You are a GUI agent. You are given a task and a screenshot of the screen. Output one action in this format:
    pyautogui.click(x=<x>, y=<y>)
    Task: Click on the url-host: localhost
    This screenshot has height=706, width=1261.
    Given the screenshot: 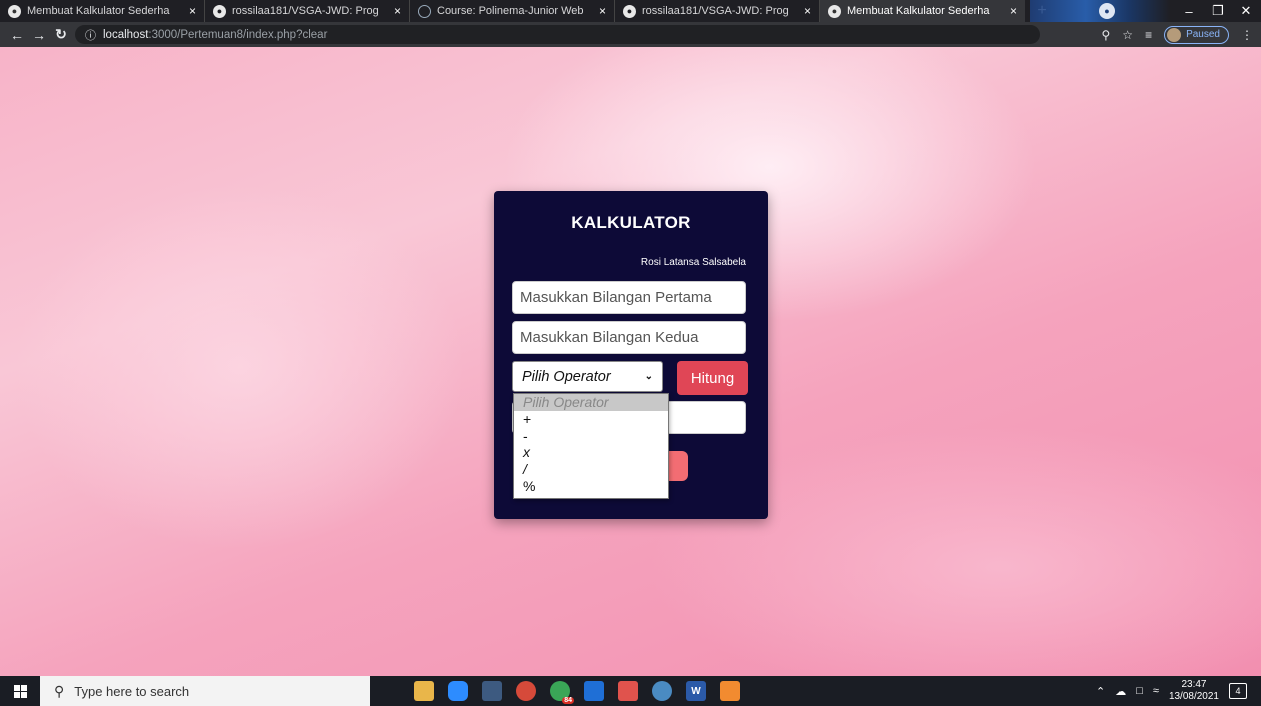 What is the action you would take?
    pyautogui.click(x=126, y=34)
    